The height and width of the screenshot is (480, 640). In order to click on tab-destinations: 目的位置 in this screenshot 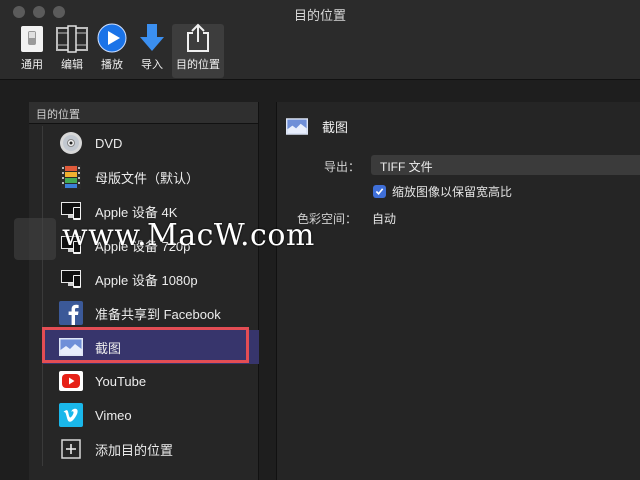, I will do `click(198, 50)`.